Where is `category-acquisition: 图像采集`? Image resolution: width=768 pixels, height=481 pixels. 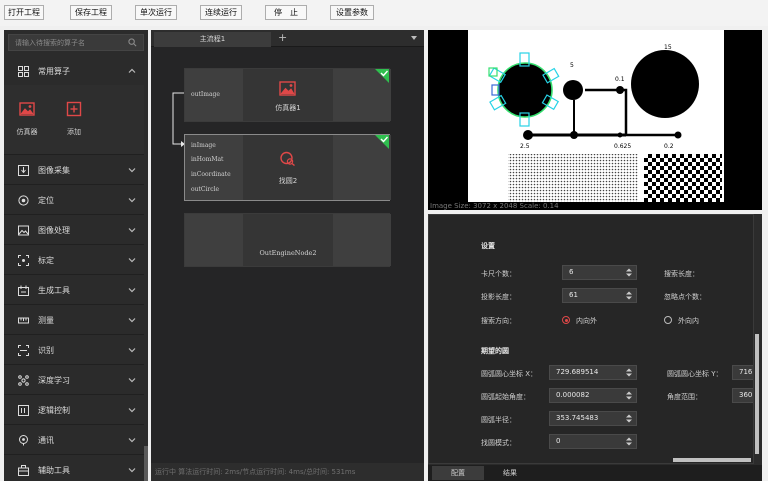 category-acquisition: 图像采集 is located at coordinates (74, 170).